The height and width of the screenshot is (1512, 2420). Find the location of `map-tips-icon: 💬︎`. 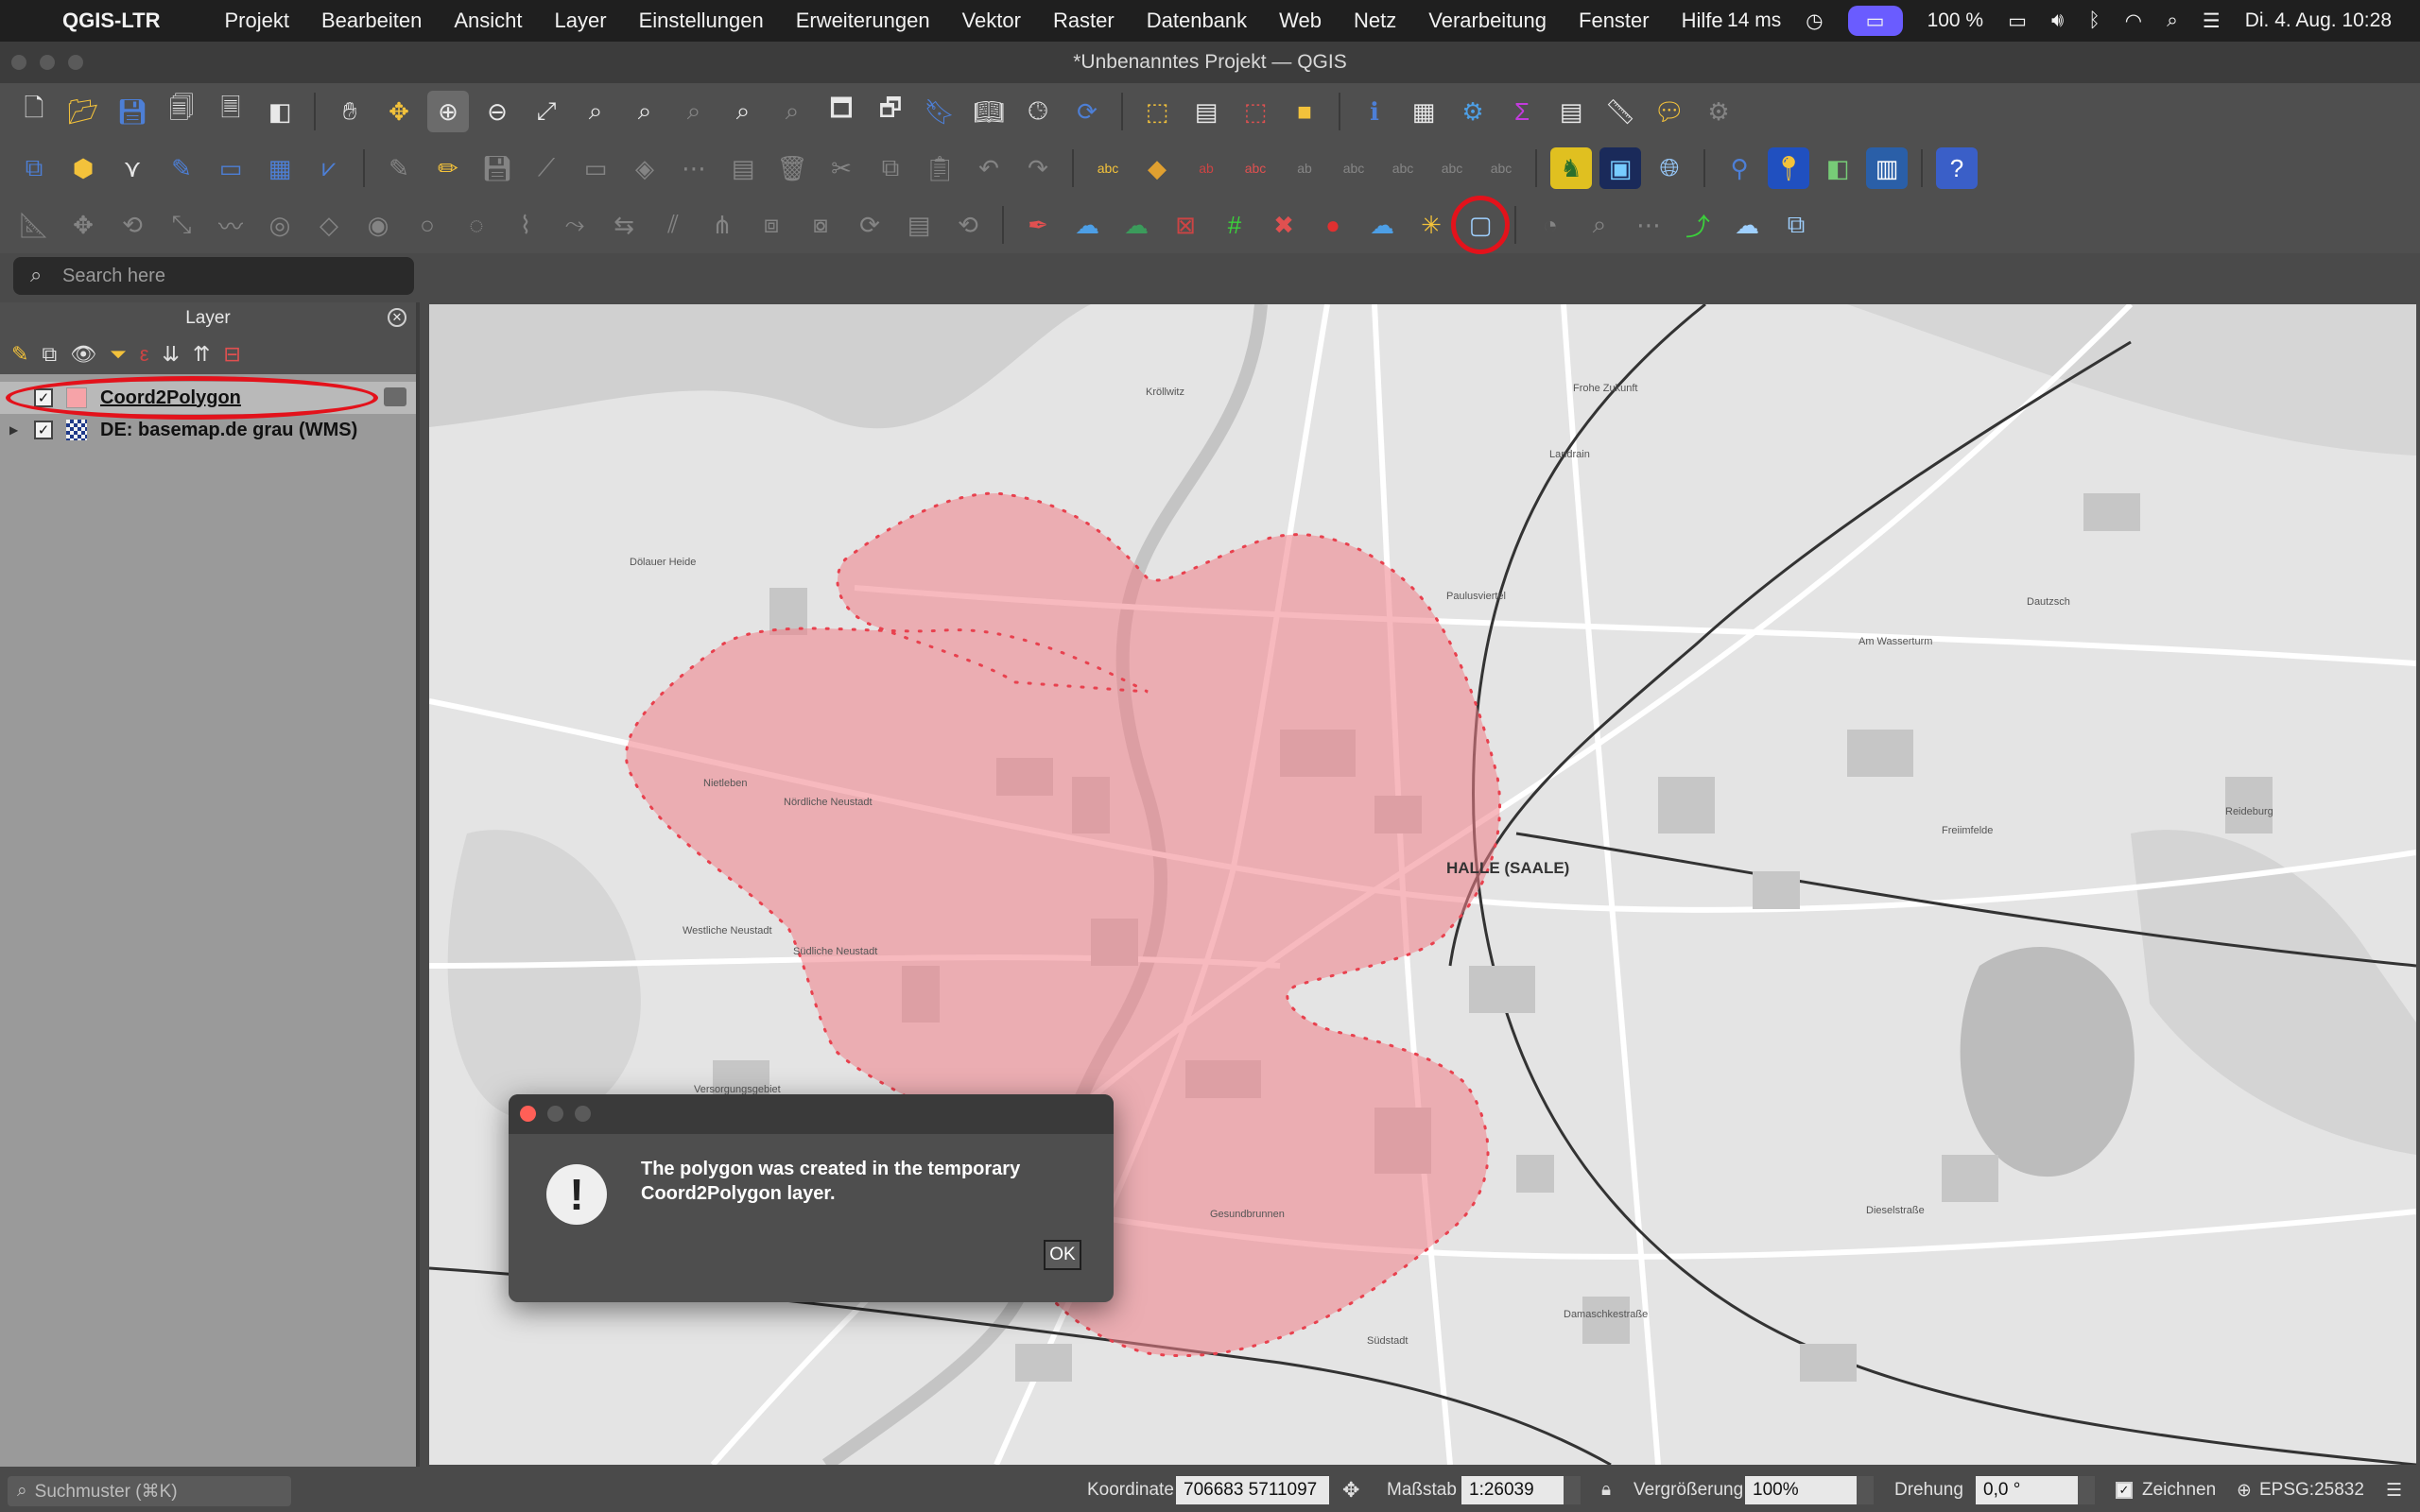

map-tips-icon: 💬︎ is located at coordinates (1669, 111).